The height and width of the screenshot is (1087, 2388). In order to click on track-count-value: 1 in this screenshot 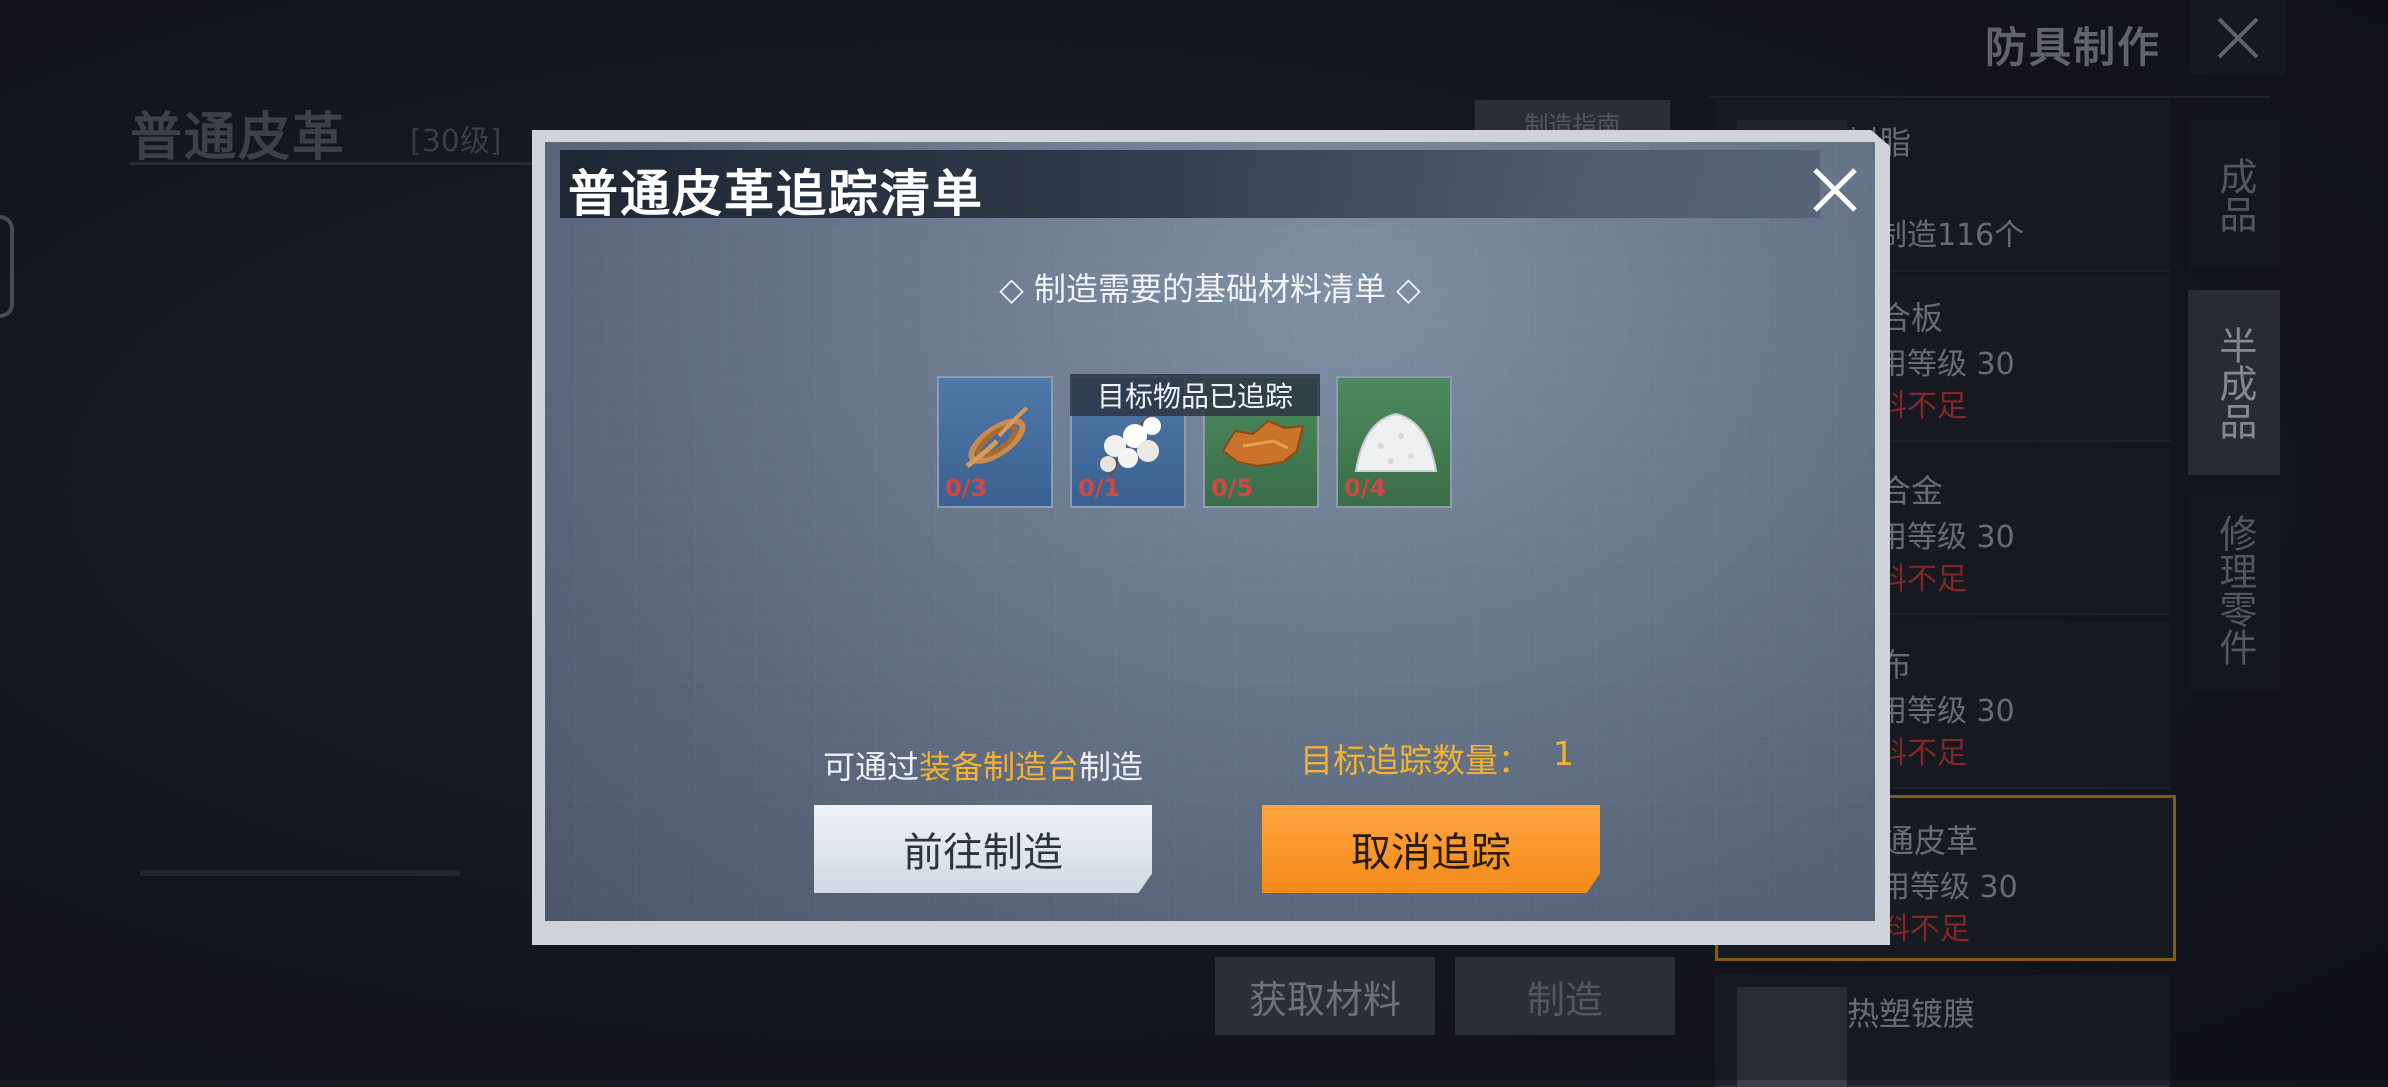, I will do `click(1563, 753)`.